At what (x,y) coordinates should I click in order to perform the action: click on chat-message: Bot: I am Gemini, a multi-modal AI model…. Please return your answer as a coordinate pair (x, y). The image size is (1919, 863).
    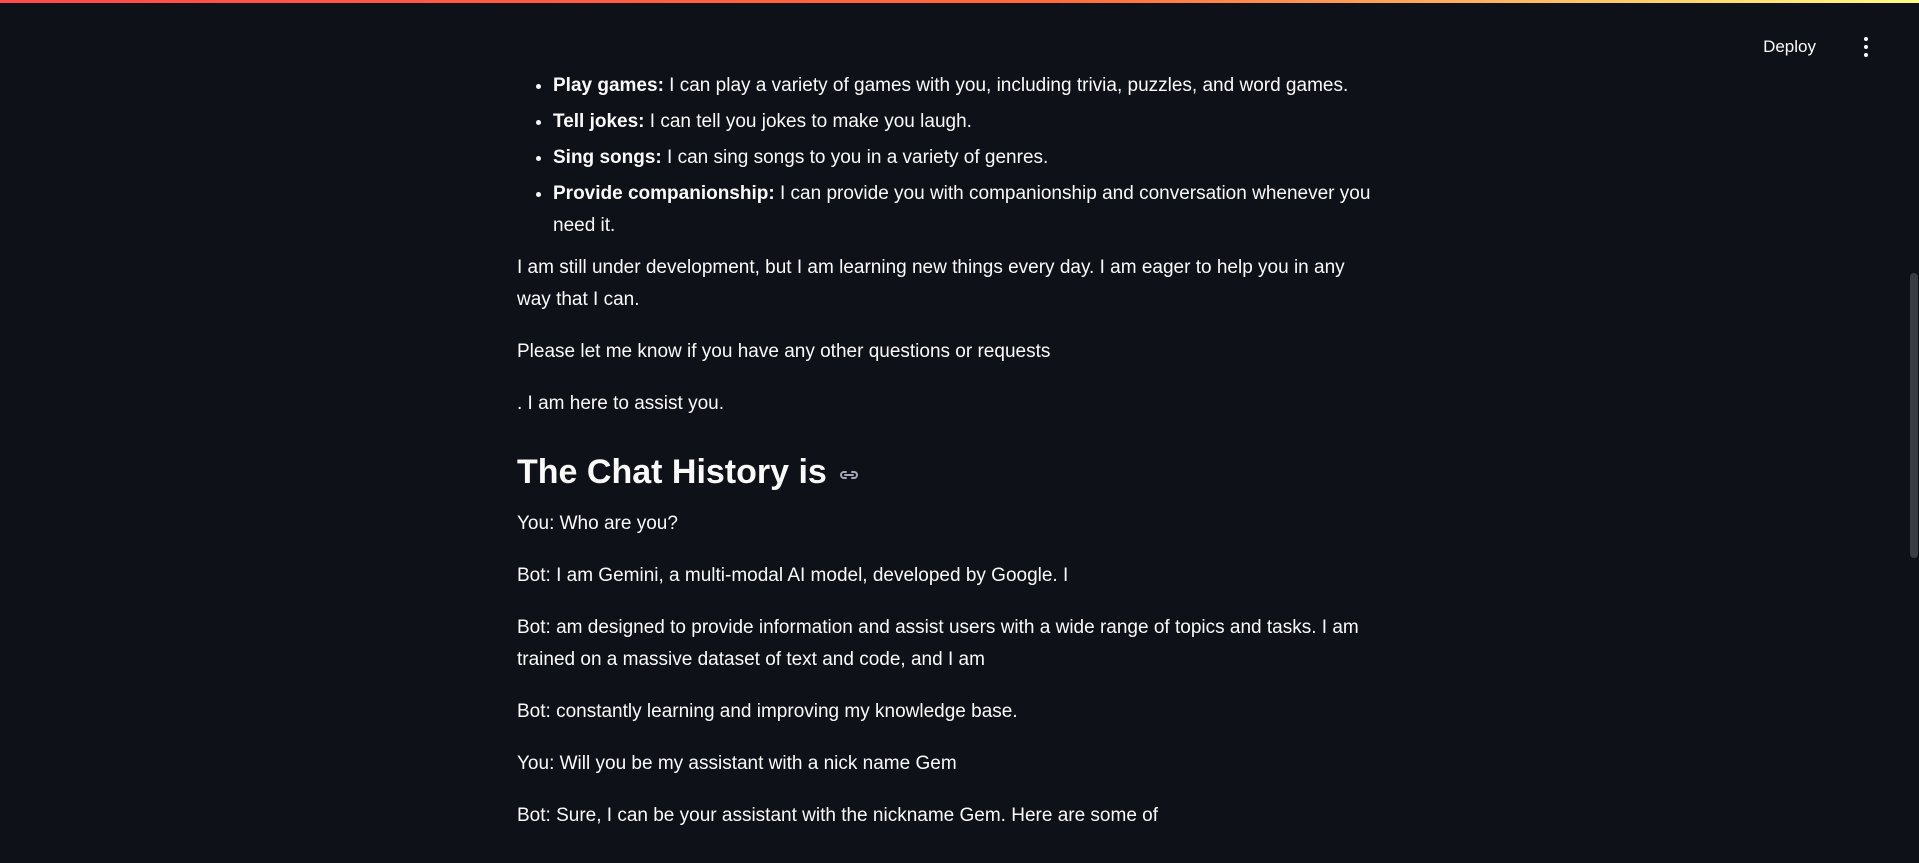
    Looking at the image, I should click on (793, 575).